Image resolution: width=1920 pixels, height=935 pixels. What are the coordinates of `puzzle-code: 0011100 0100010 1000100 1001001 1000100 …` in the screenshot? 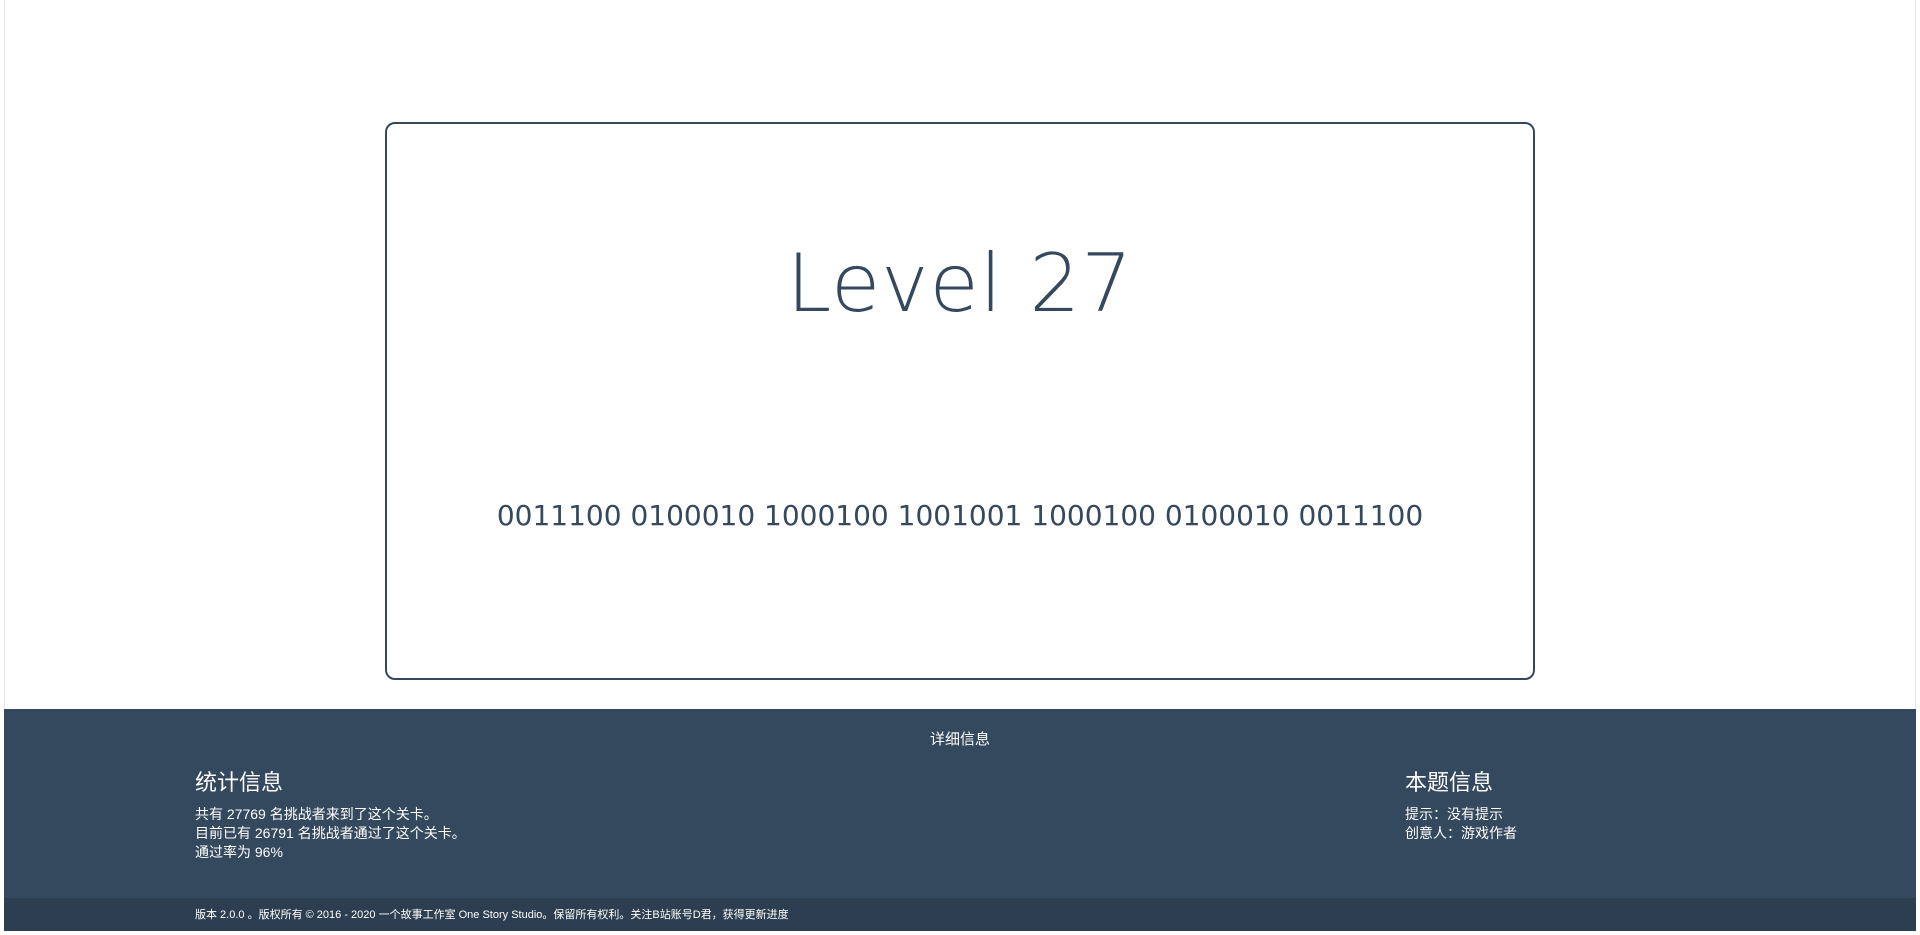 It's located at (960, 515).